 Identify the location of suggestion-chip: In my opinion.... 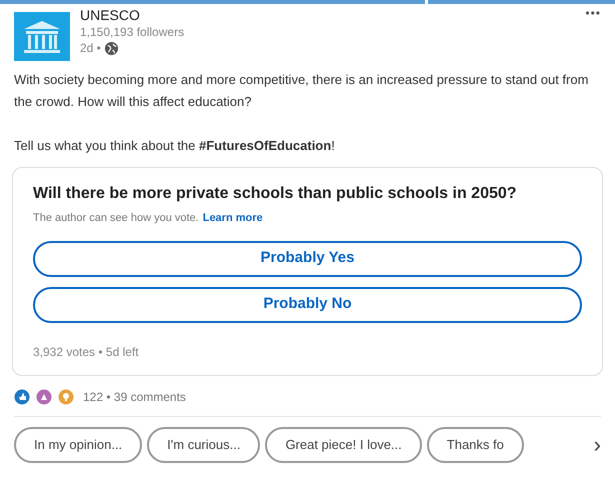
(78, 444).